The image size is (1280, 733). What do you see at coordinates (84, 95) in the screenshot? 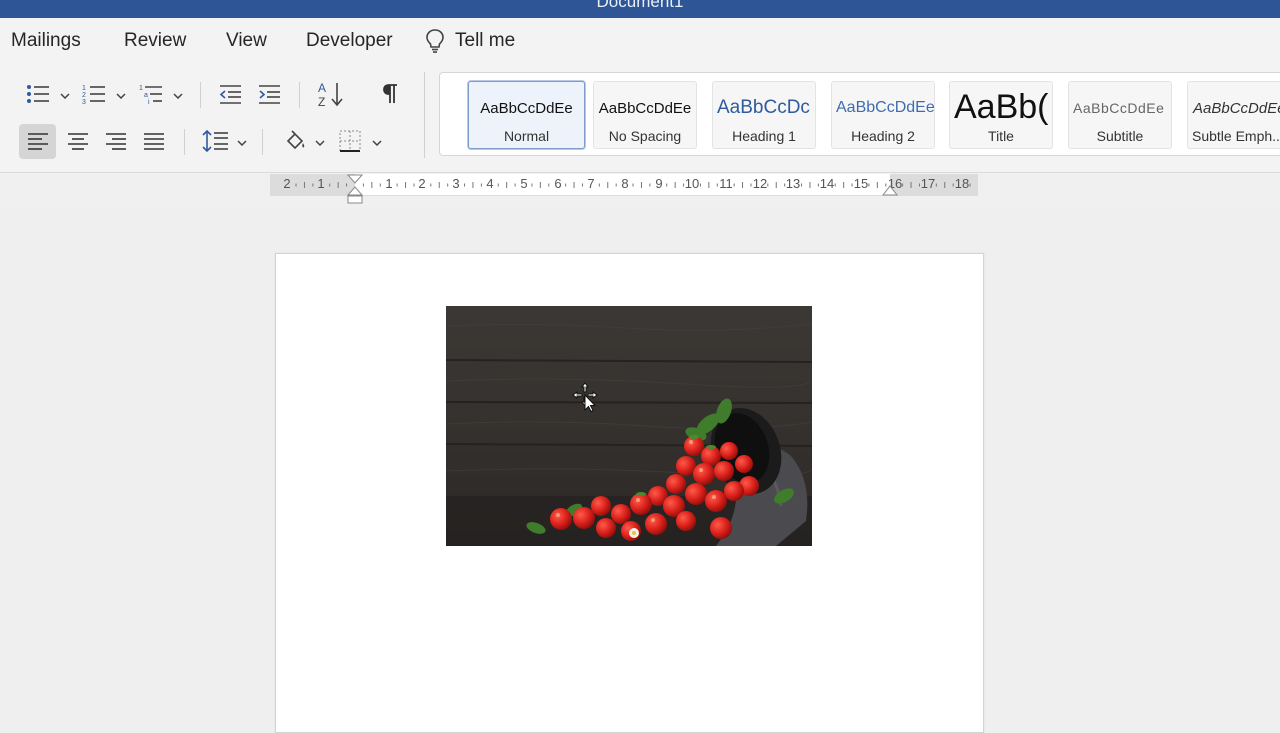
I see `svg-text: 2` at bounding box center [84, 95].